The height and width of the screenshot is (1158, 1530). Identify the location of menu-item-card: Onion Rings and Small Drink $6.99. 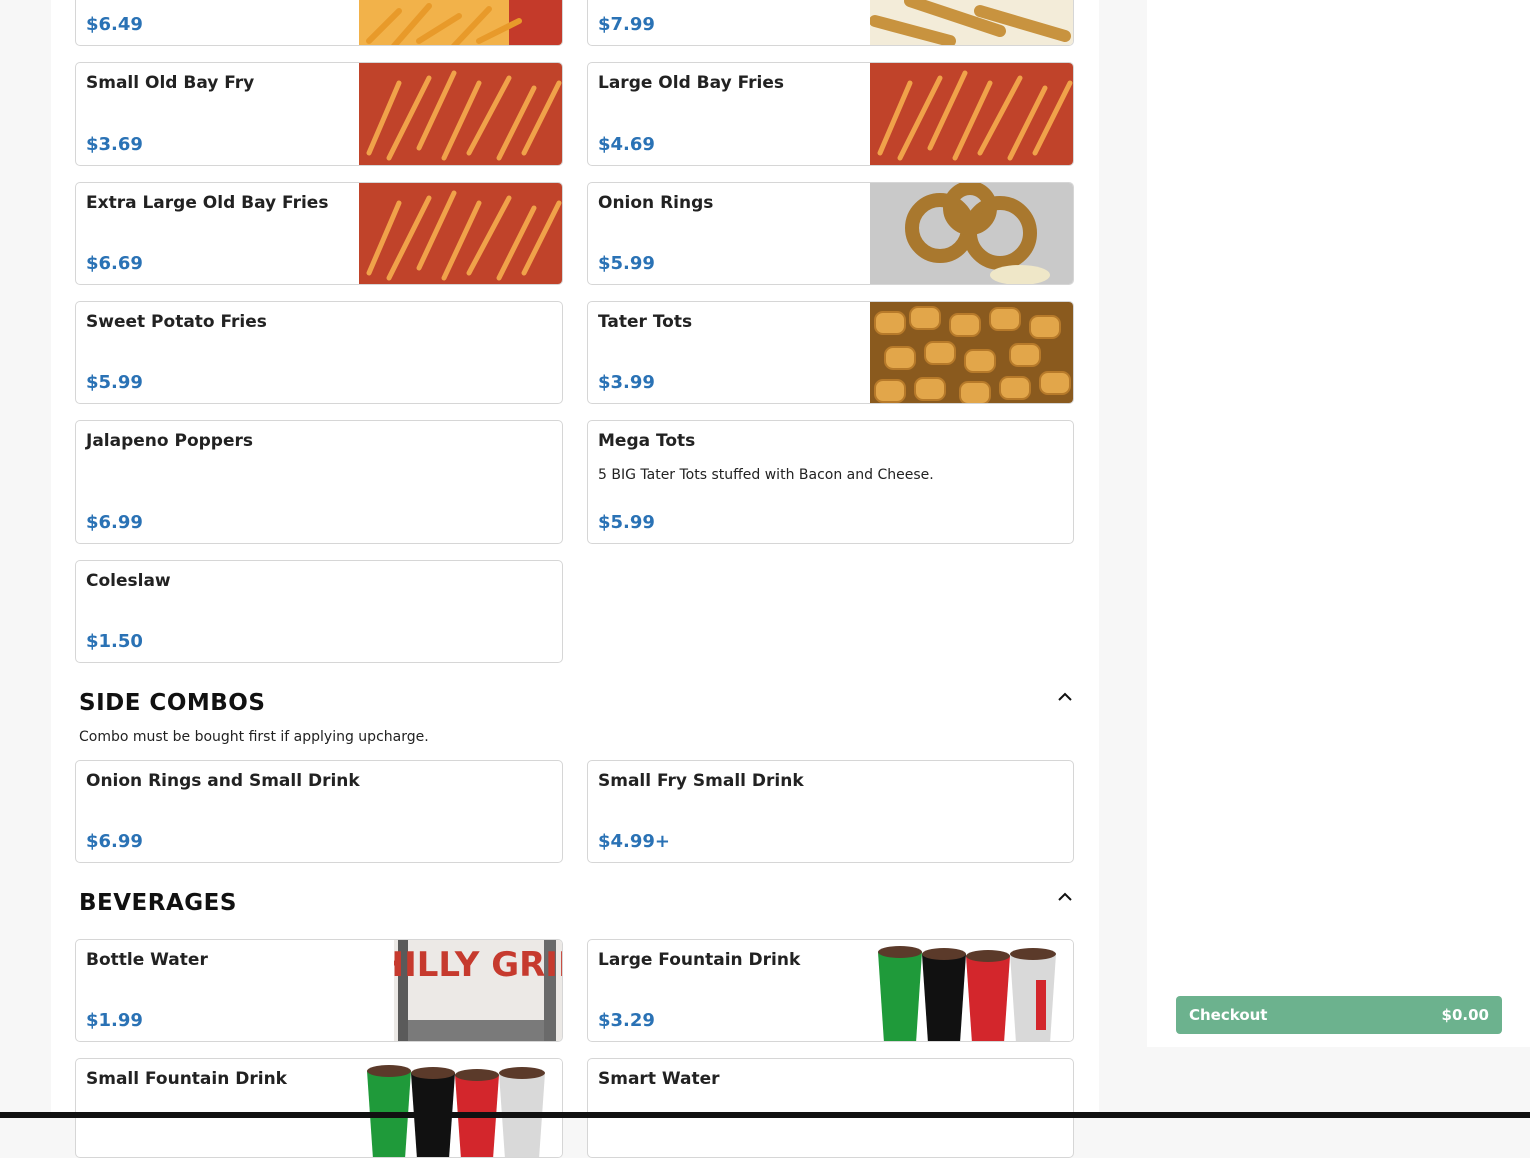
(319, 811).